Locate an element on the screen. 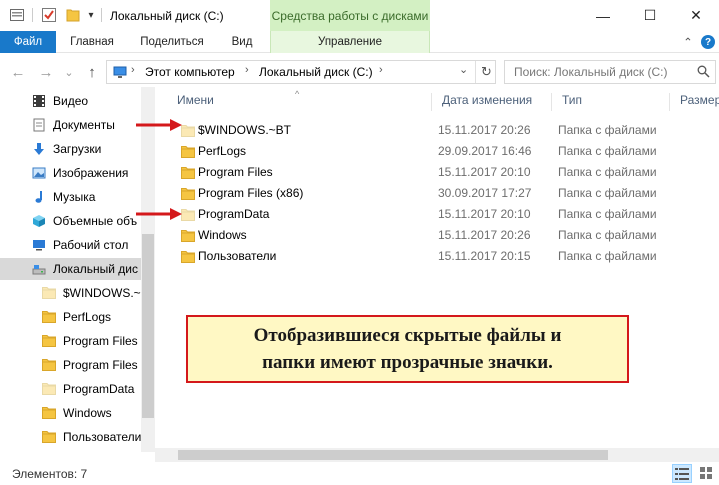 The height and width of the screenshot is (485, 719). window-icon is located at coordinates (17, 15).